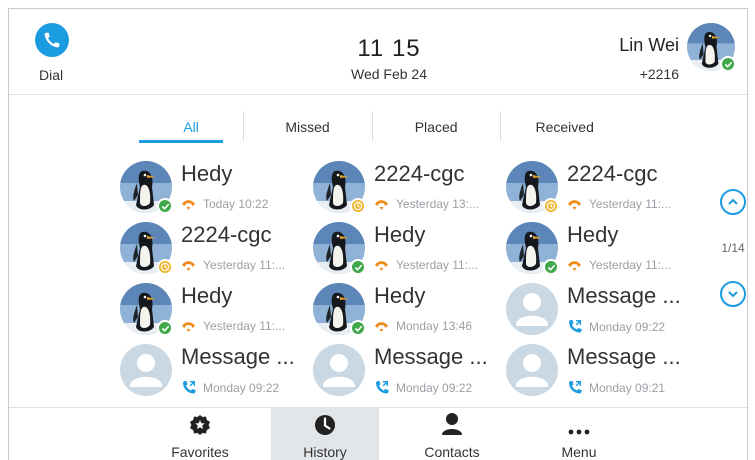  I want to click on tab-all: All, so click(191, 128).